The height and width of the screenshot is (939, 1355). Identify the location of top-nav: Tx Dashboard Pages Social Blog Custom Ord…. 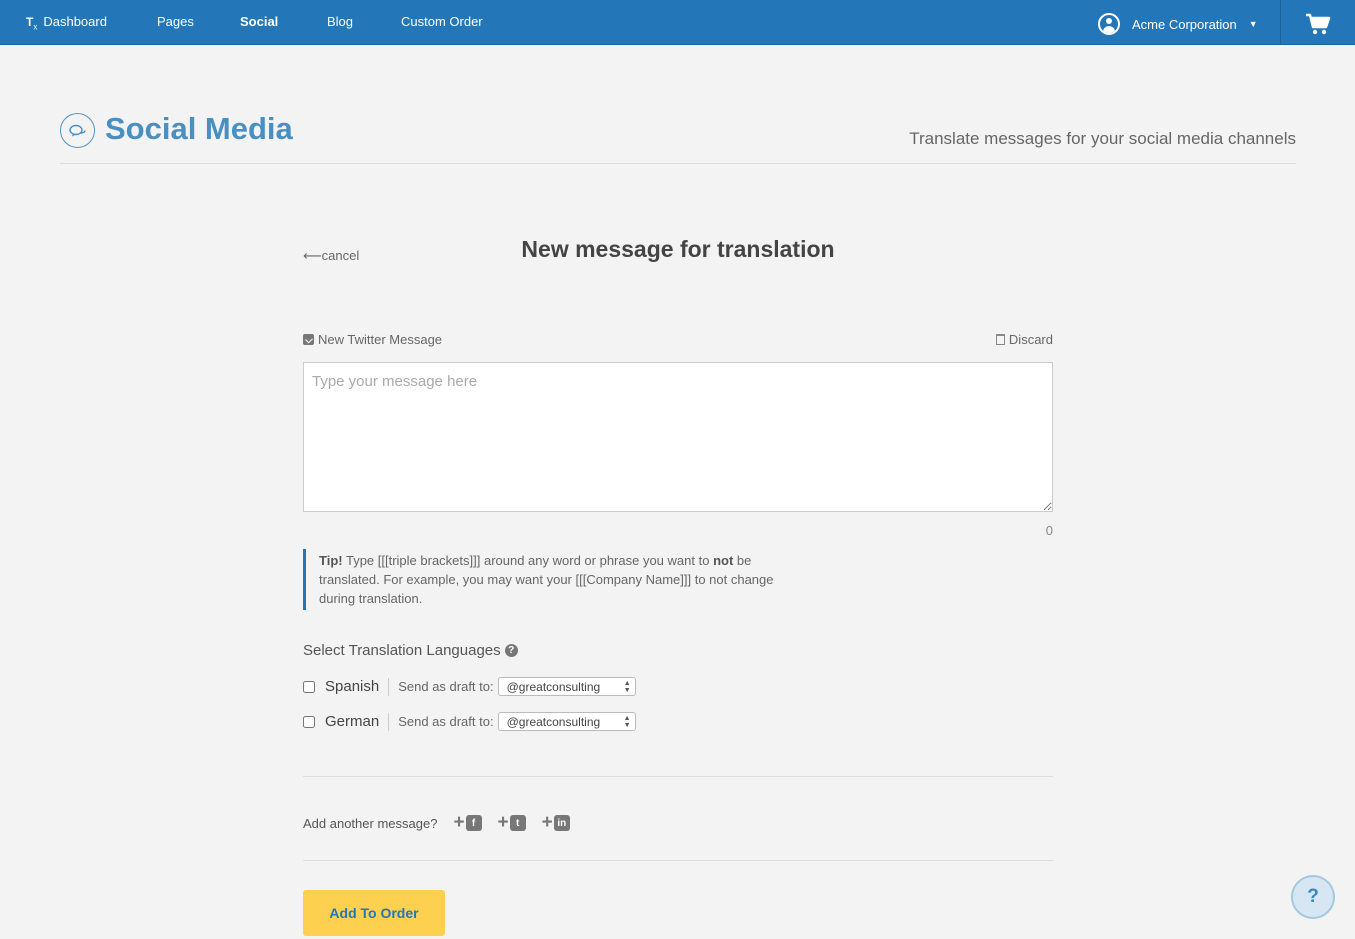
(677, 22).